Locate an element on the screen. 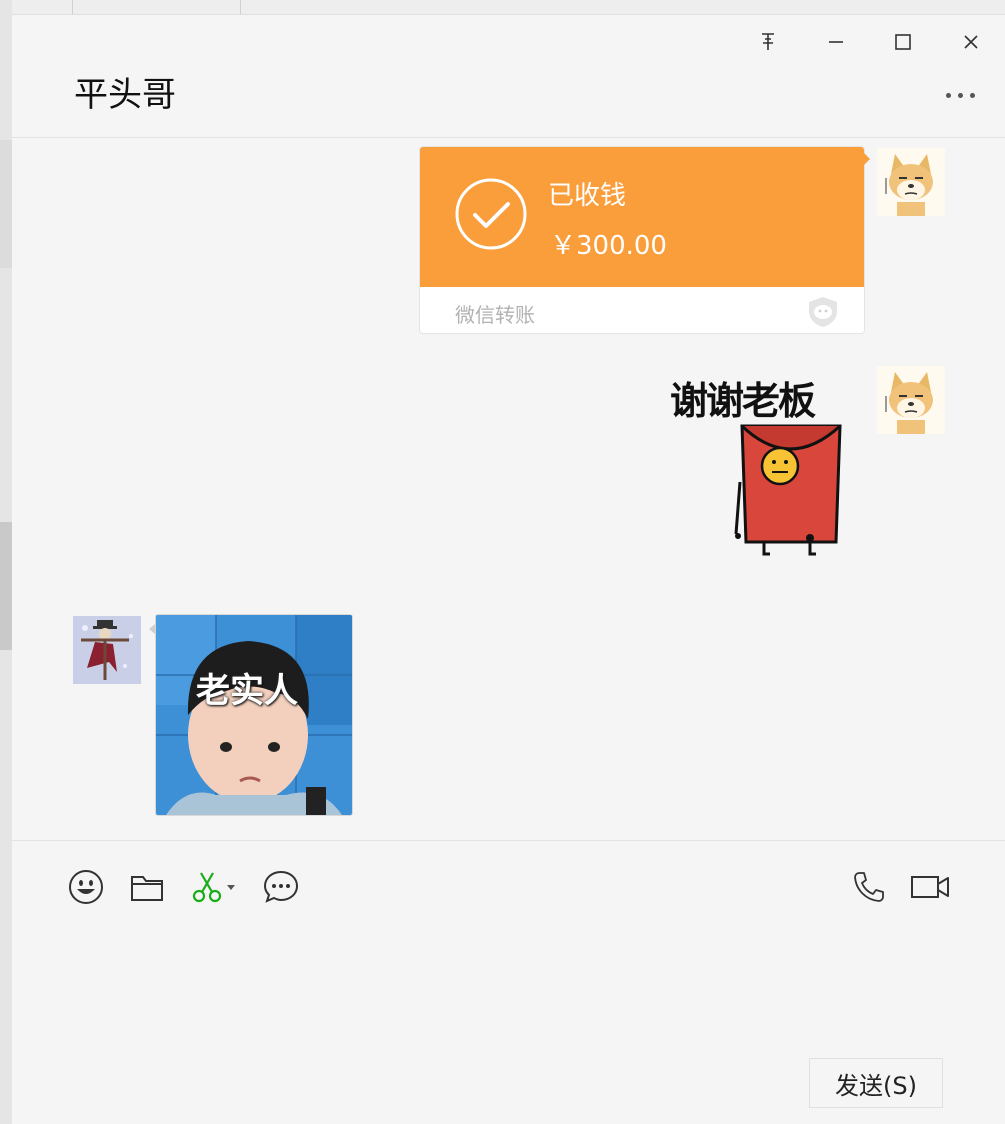 This screenshot has height=1124, width=1005. image-caption: 老实人 is located at coordinates (247, 691).